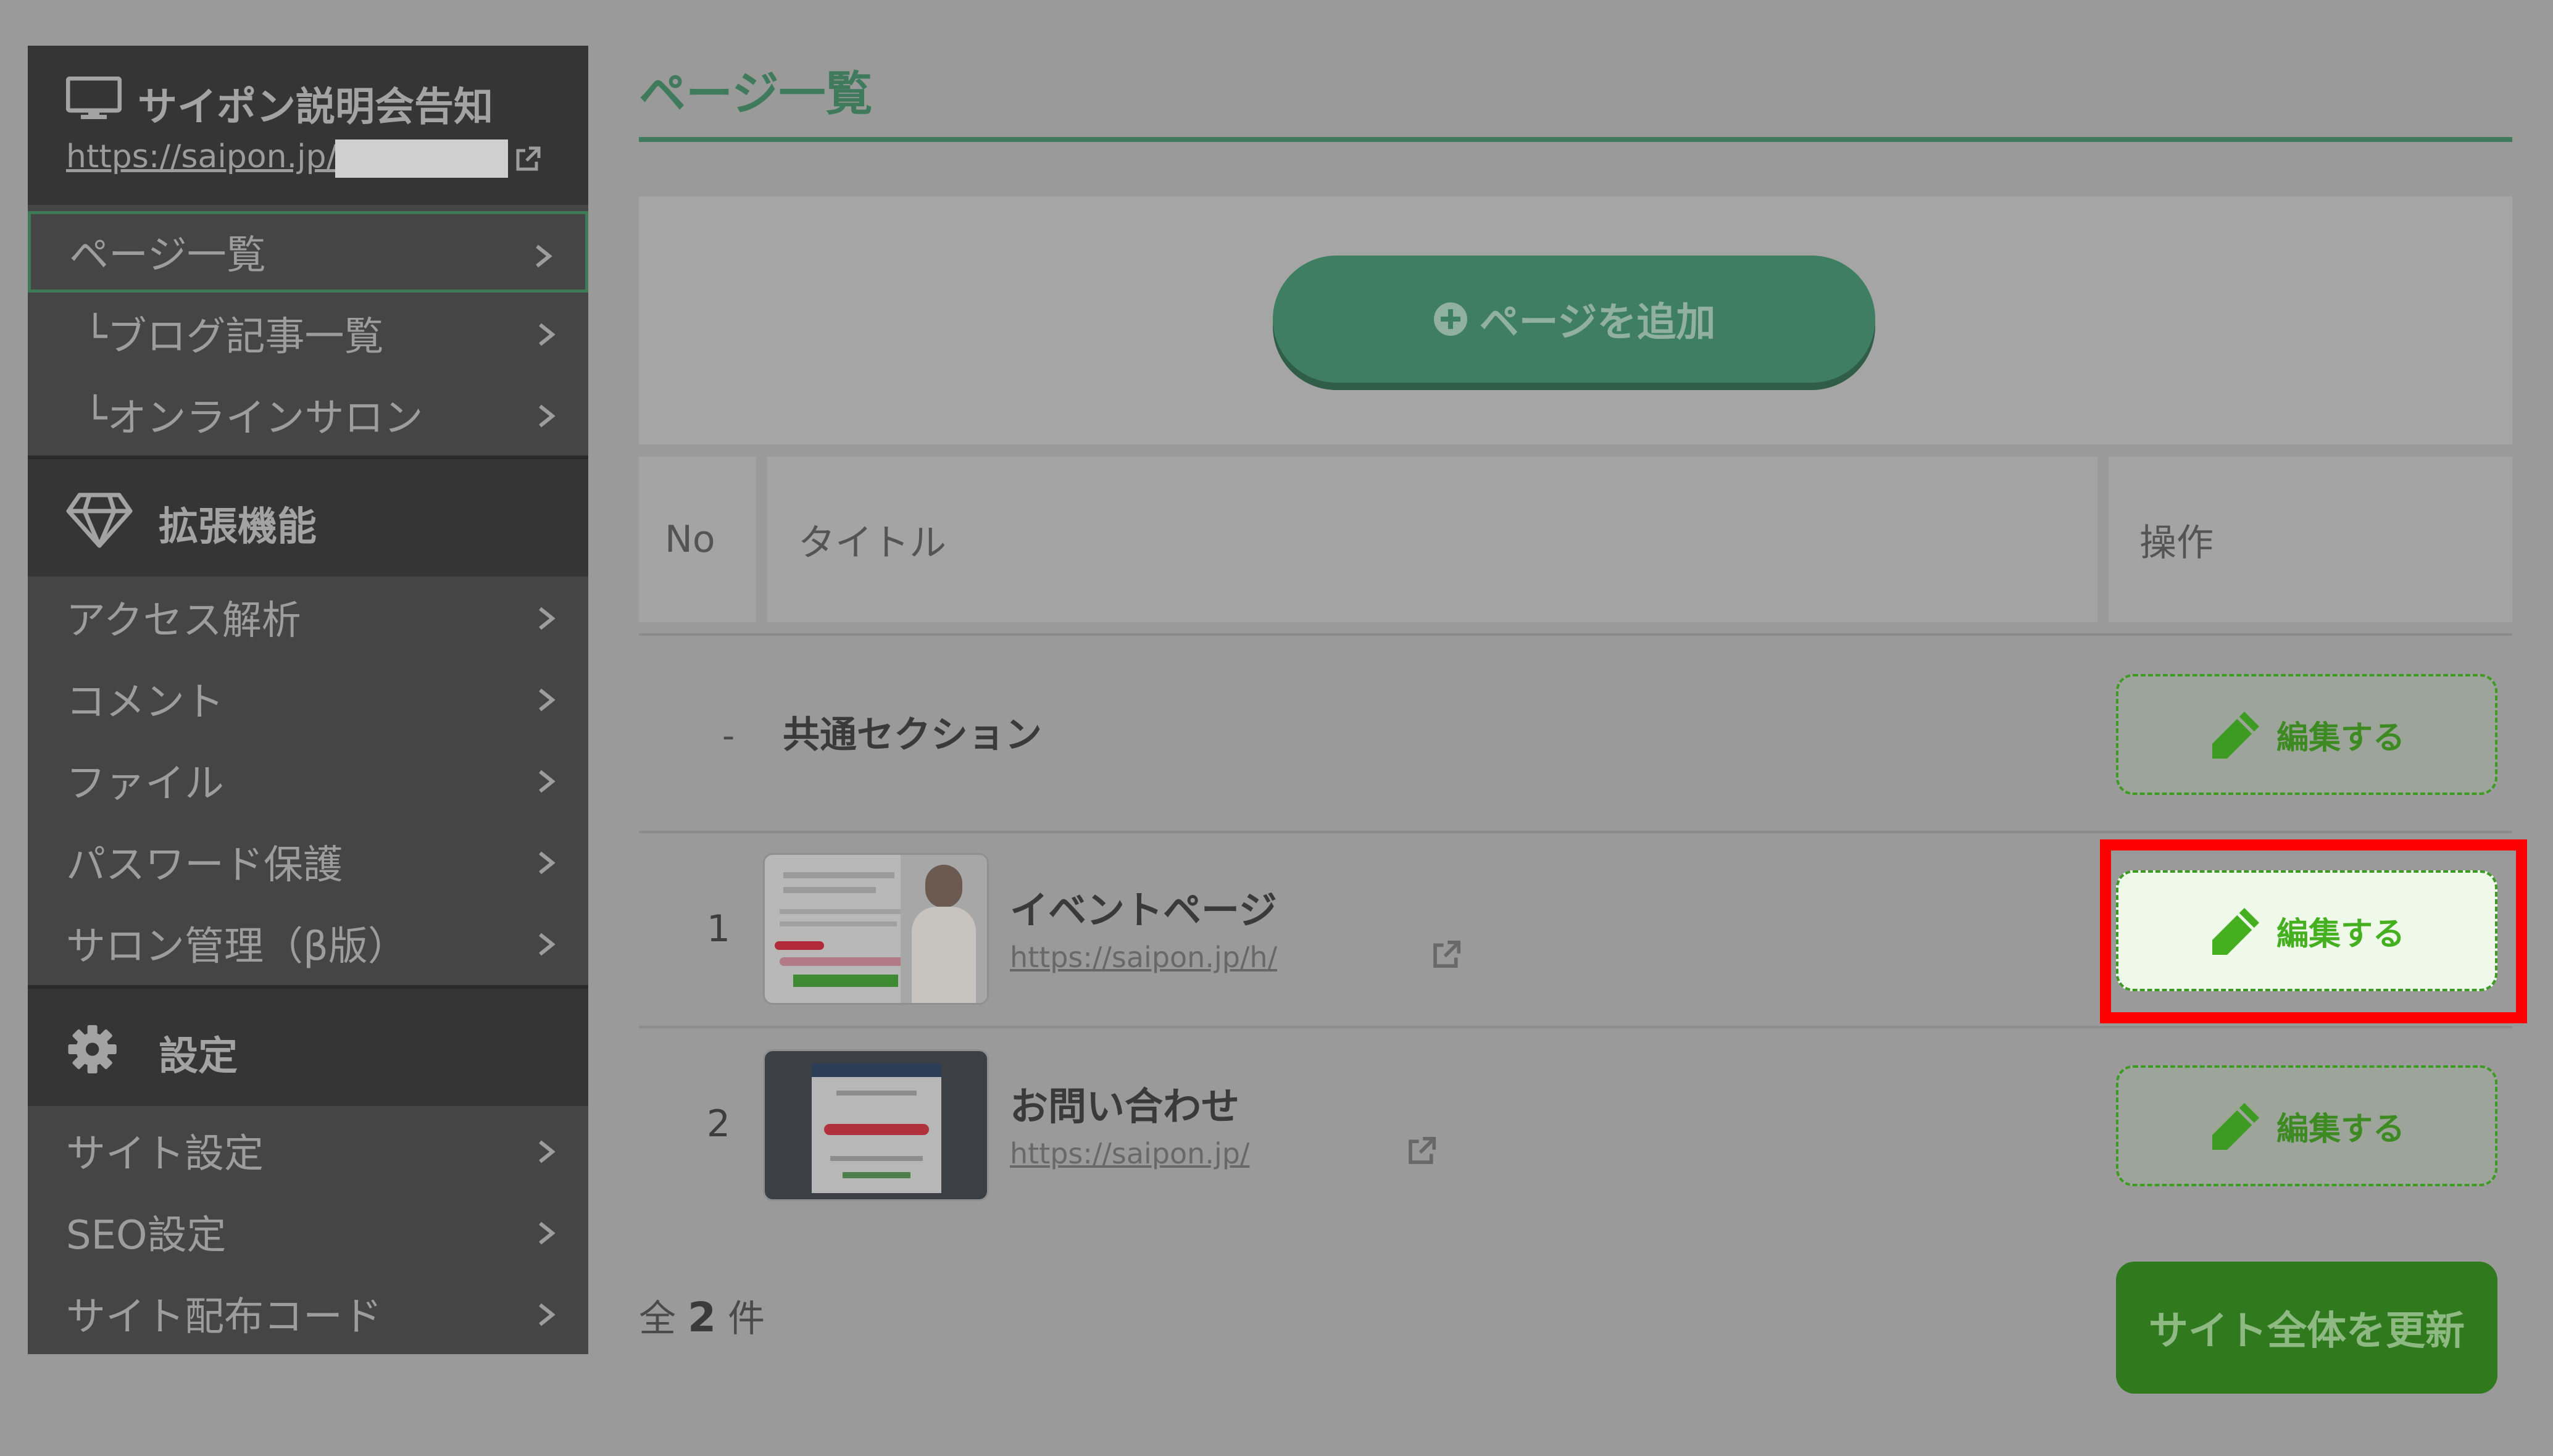  What do you see at coordinates (238, 527) in the screenshot?
I see `section-label: 拡張機能` at bounding box center [238, 527].